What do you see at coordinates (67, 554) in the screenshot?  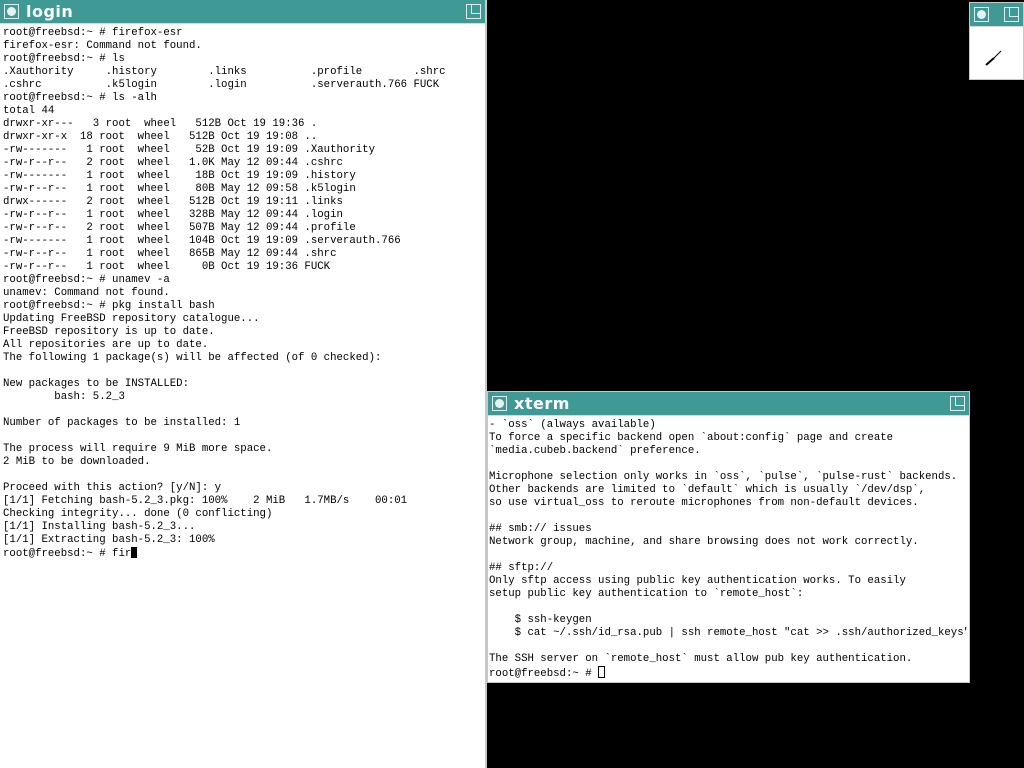 I see `prompt-text: root@freebsd:~ # fir` at bounding box center [67, 554].